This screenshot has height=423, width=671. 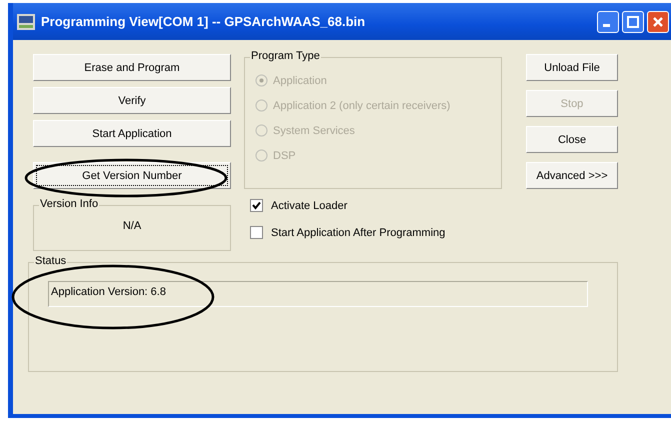 I want to click on action-button: Start Application, so click(x=132, y=133).